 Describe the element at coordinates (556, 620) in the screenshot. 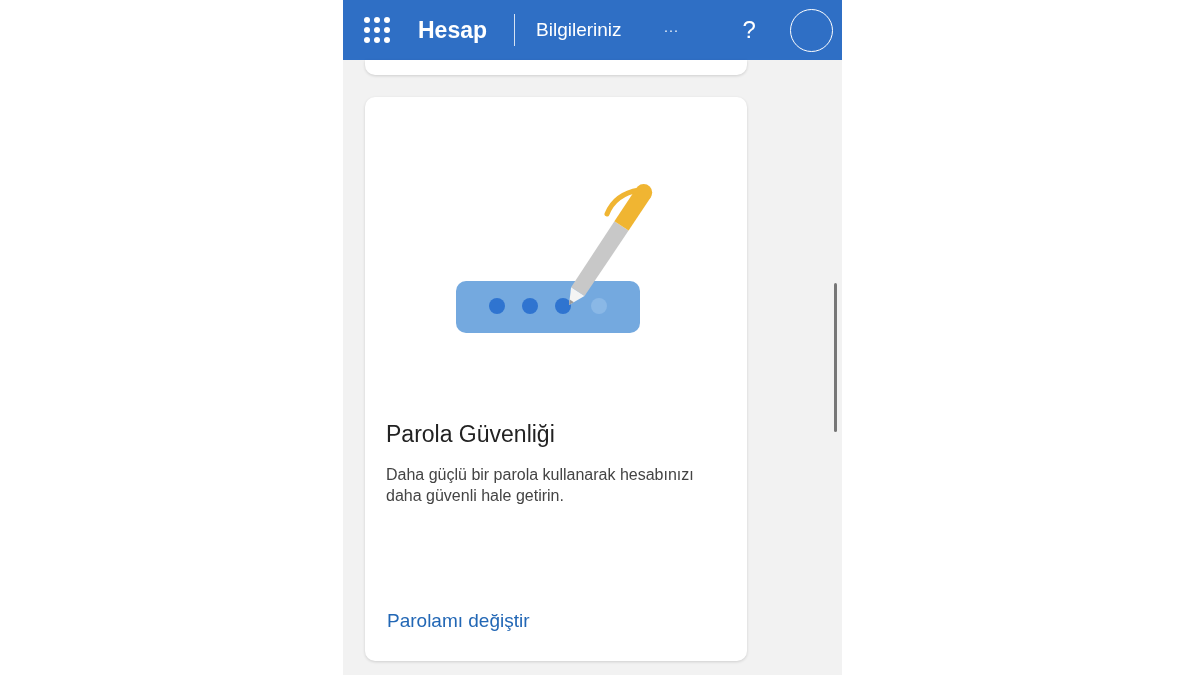

I see `change-password-link: Parolamı değiştir` at that location.